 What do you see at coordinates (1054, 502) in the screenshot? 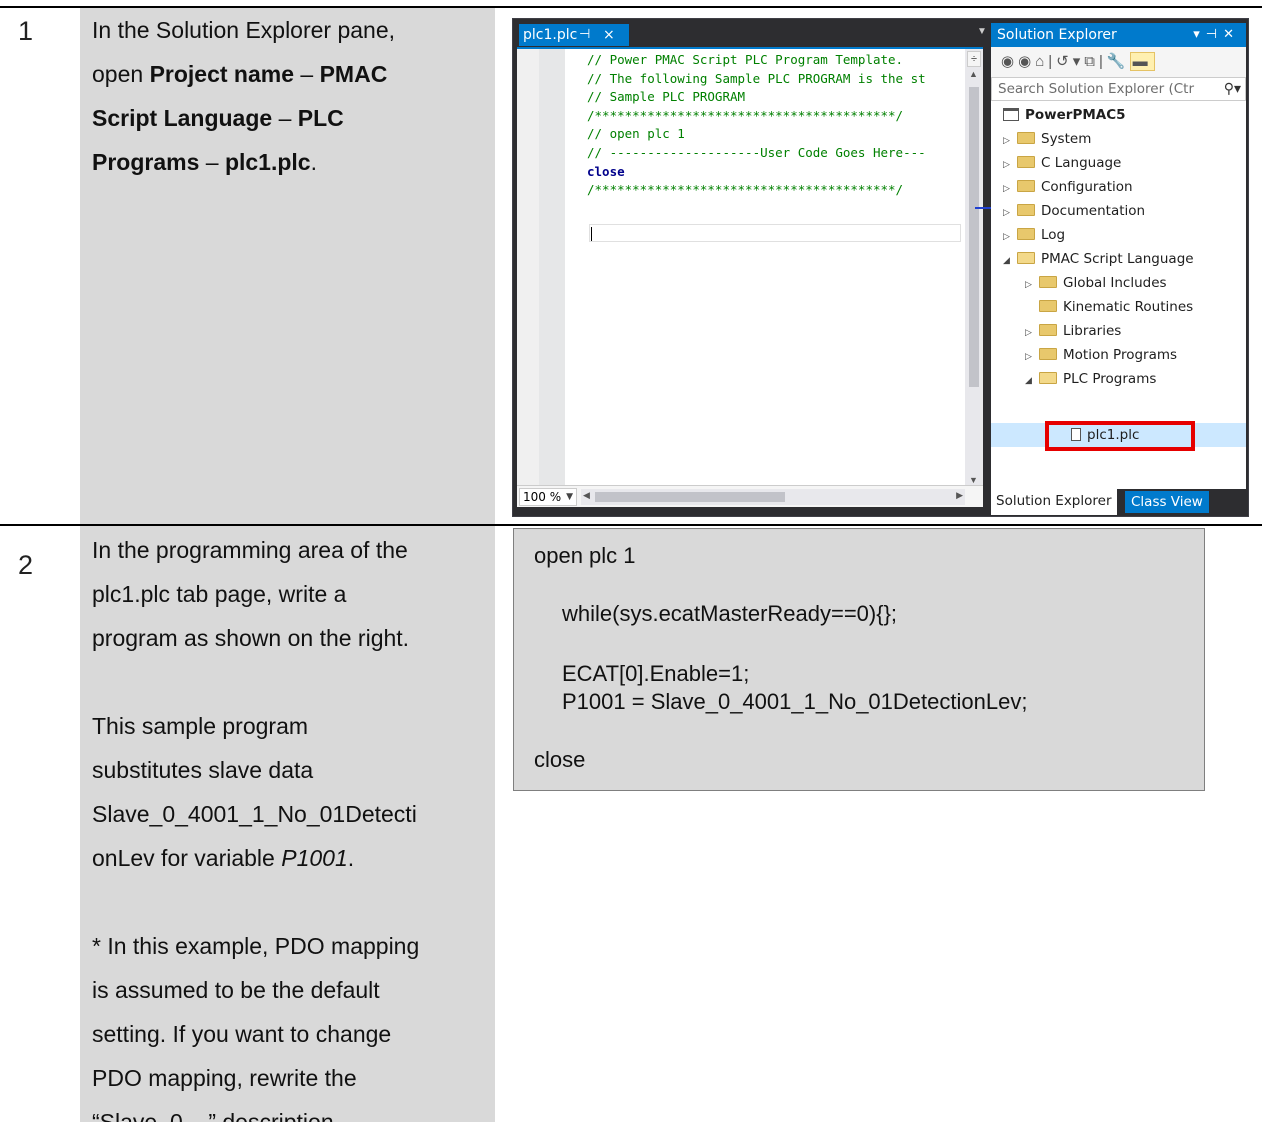
I see `tab-solution-explorer: Solution Explorer` at bounding box center [1054, 502].